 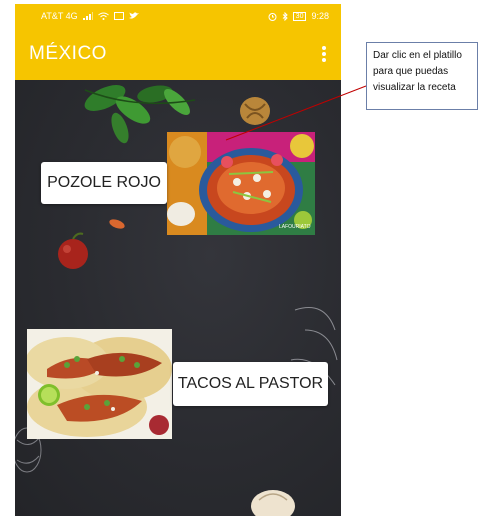 What do you see at coordinates (414, 87) in the screenshot?
I see `callout-line-3: visualizar la receta` at bounding box center [414, 87].